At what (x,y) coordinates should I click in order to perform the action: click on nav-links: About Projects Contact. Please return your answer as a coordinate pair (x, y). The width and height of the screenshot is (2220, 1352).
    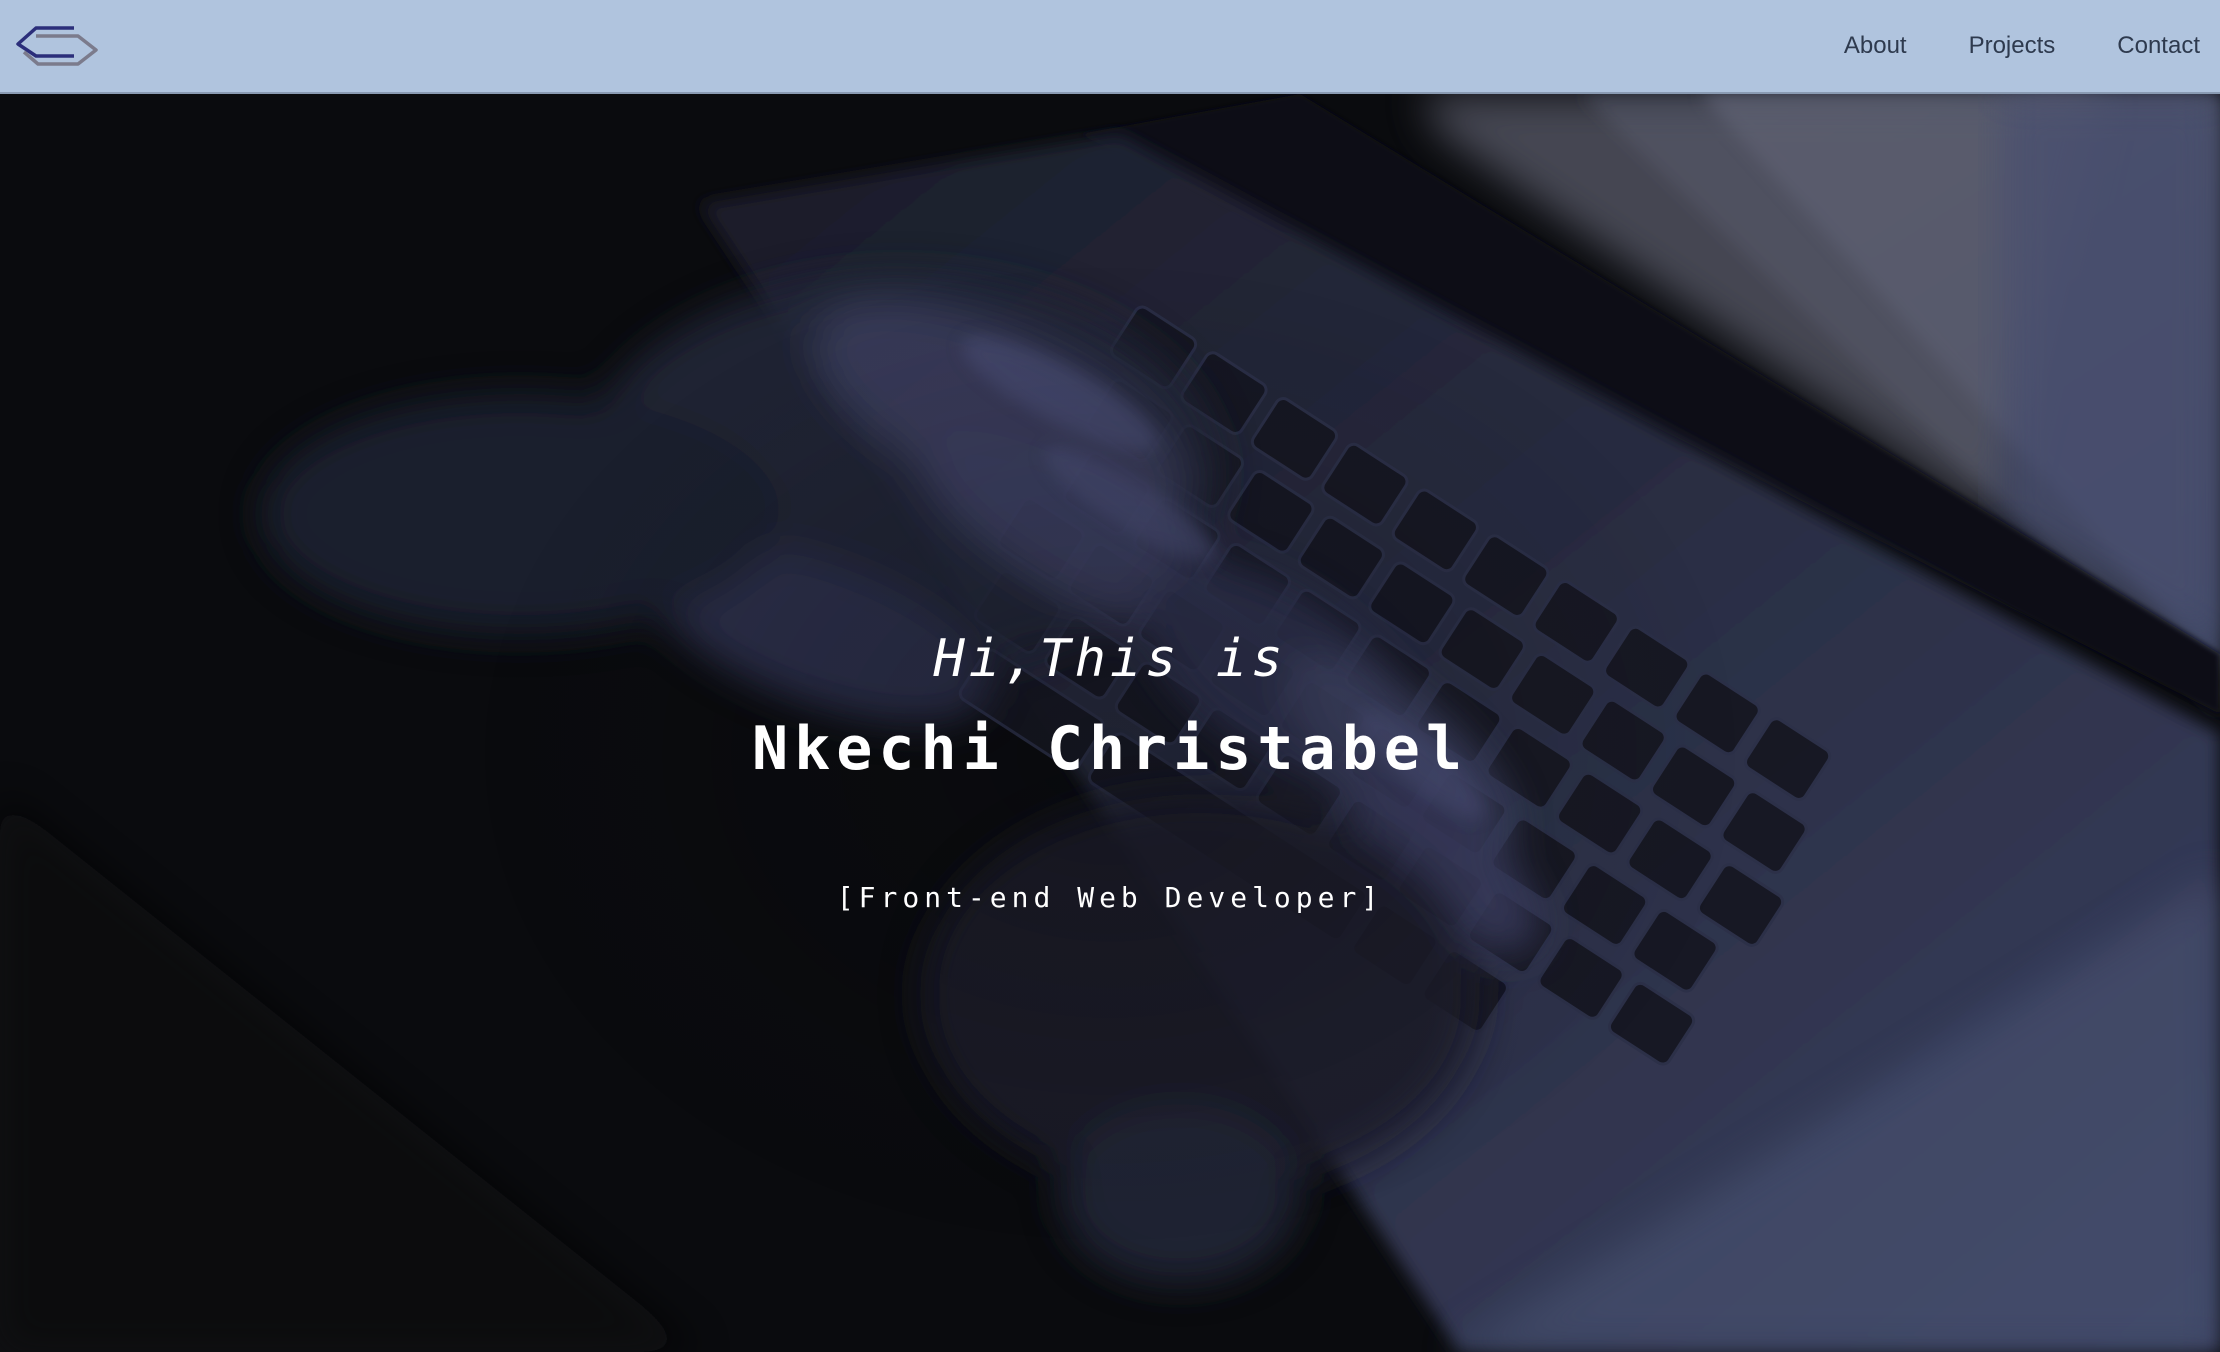
    Looking at the image, I should click on (1991, 46).